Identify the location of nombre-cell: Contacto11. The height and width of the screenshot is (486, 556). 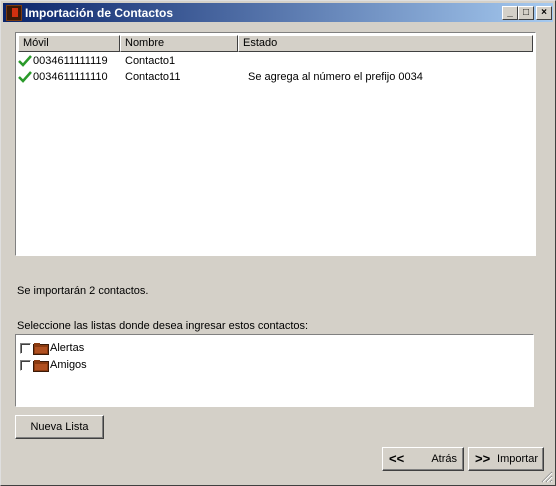
(153, 77).